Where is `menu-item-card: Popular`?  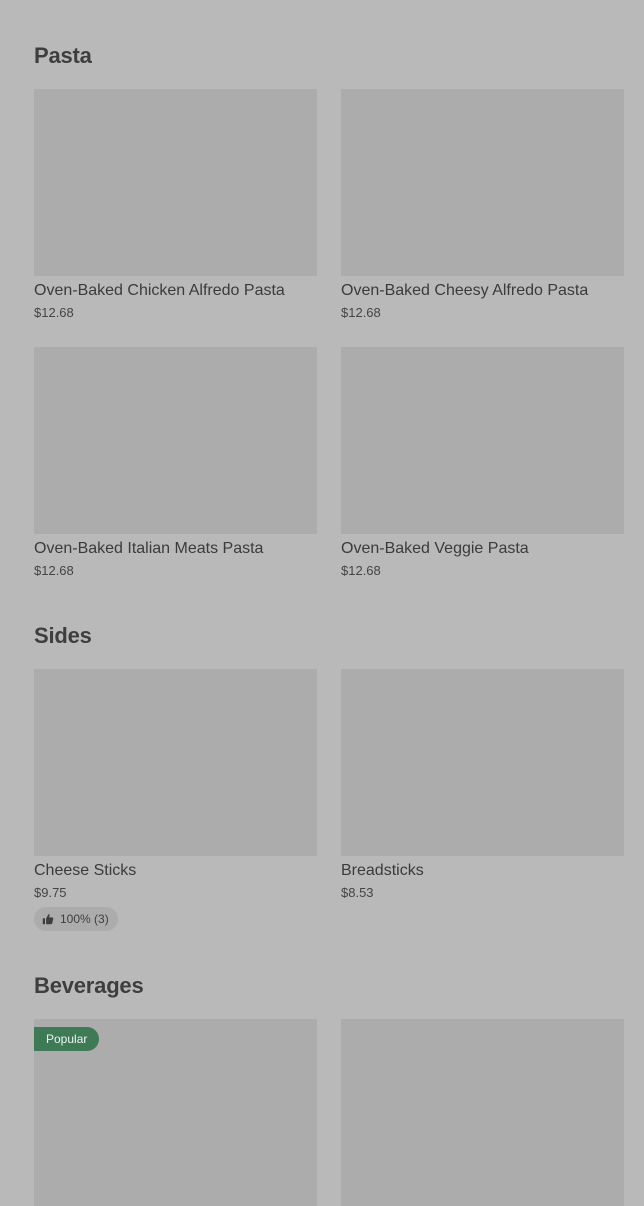
menu-item-card: Popular is located at coordinates (175, 1112).